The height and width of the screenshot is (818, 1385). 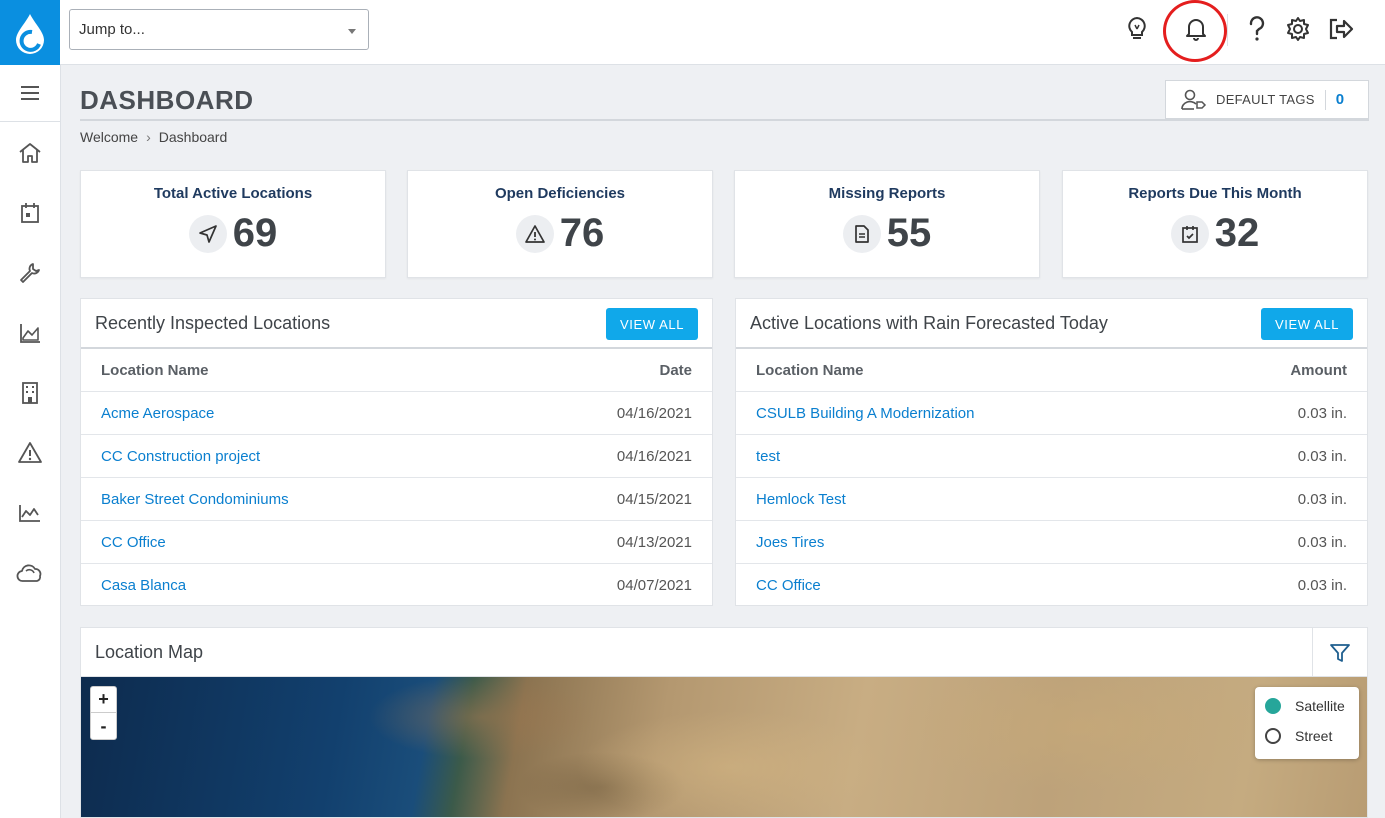 What do you see at coordinates (30, 333) in the screenshot?
I see `sidebar-item-reports` at bounding box center [30, 333].